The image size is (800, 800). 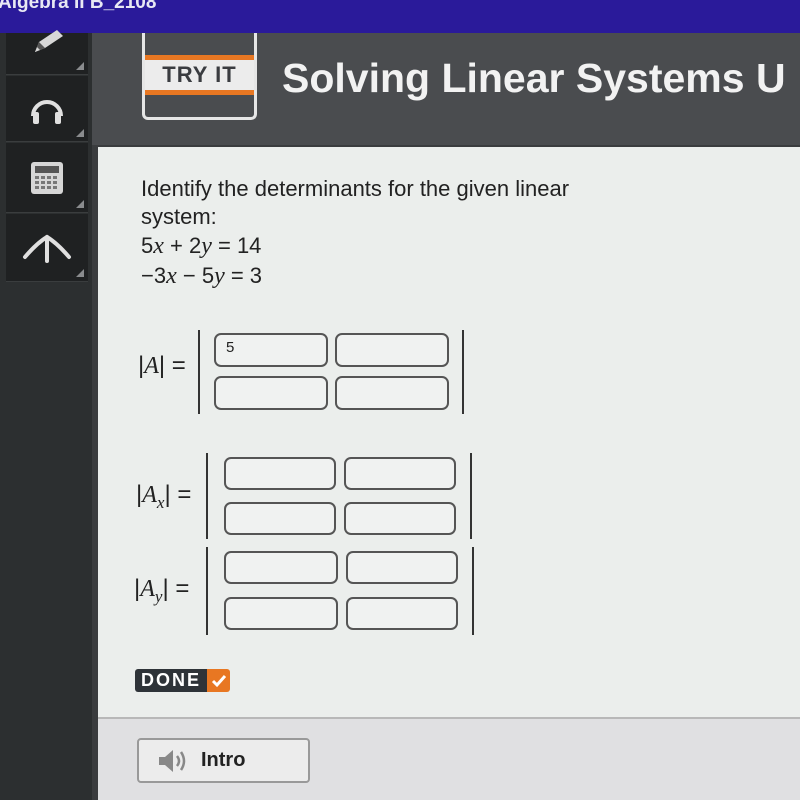 I want to click on window-title: Algebra II B_2108, so click(x=78, y=6).